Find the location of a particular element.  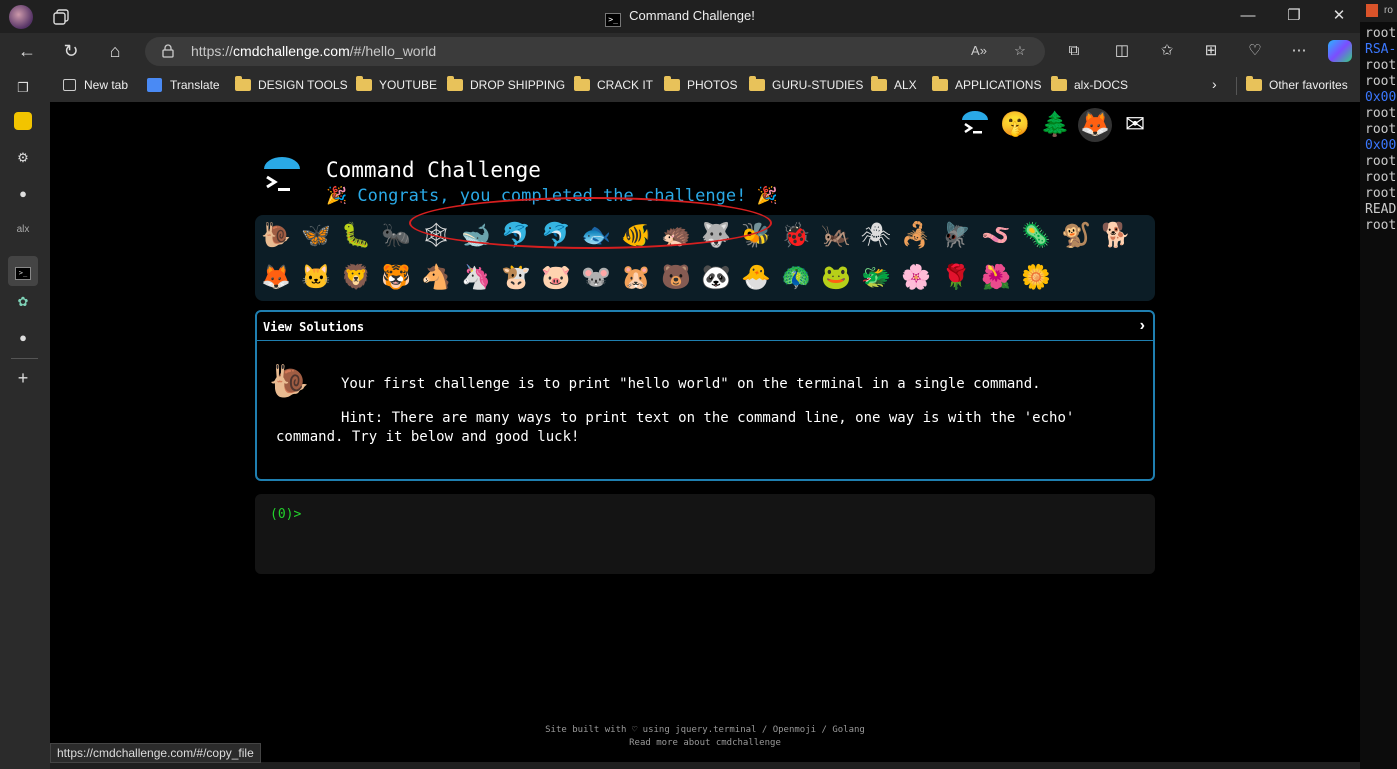

badge-snail-icon: 🐌 is located at coordinates (276, 236).